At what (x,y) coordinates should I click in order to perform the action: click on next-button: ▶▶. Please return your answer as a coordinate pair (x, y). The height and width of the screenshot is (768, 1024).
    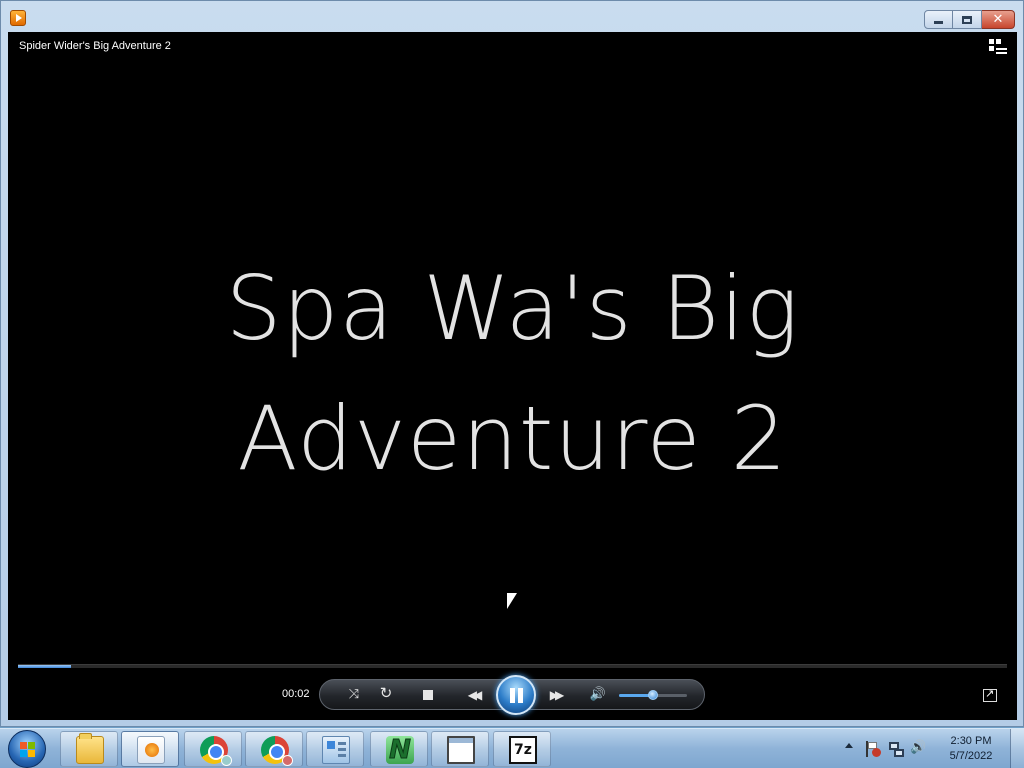
    Looking at the image, I should click on (555, 695).